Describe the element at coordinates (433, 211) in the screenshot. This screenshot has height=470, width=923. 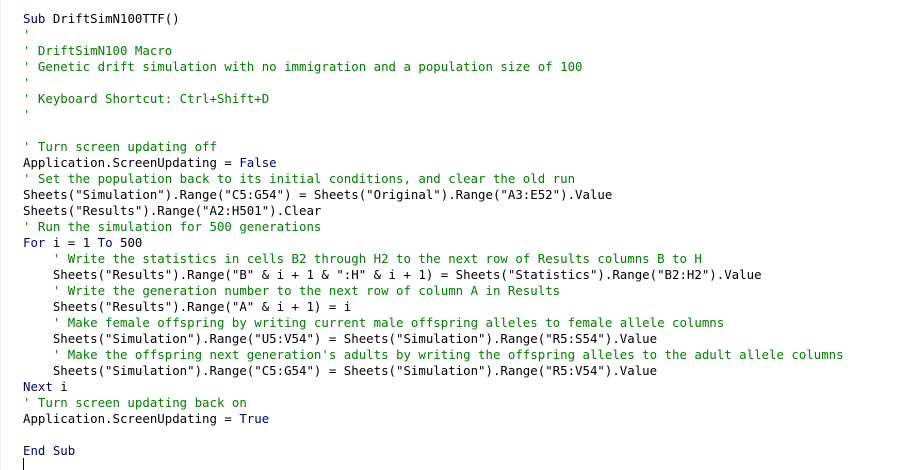
I see `code-line: Sheets("Results").Range("A2:H501").Clear` at that location.